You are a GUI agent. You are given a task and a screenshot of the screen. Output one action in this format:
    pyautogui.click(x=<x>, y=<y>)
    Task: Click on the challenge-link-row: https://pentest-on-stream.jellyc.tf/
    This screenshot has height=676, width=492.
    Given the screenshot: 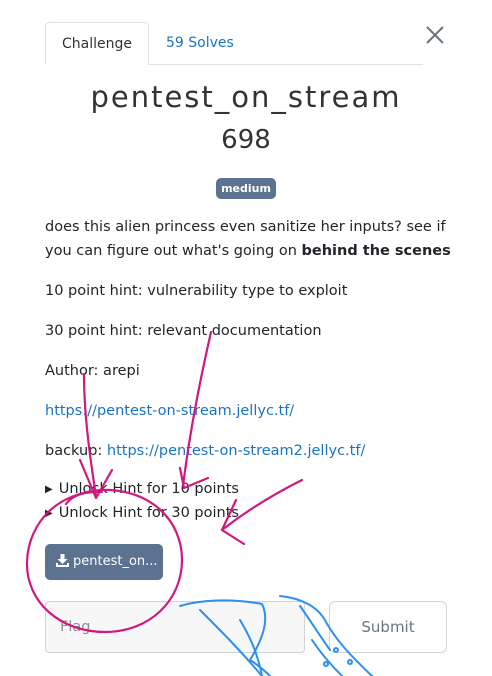 What is the action you would take?
    pyautogui.click(x=250, y=411)
    